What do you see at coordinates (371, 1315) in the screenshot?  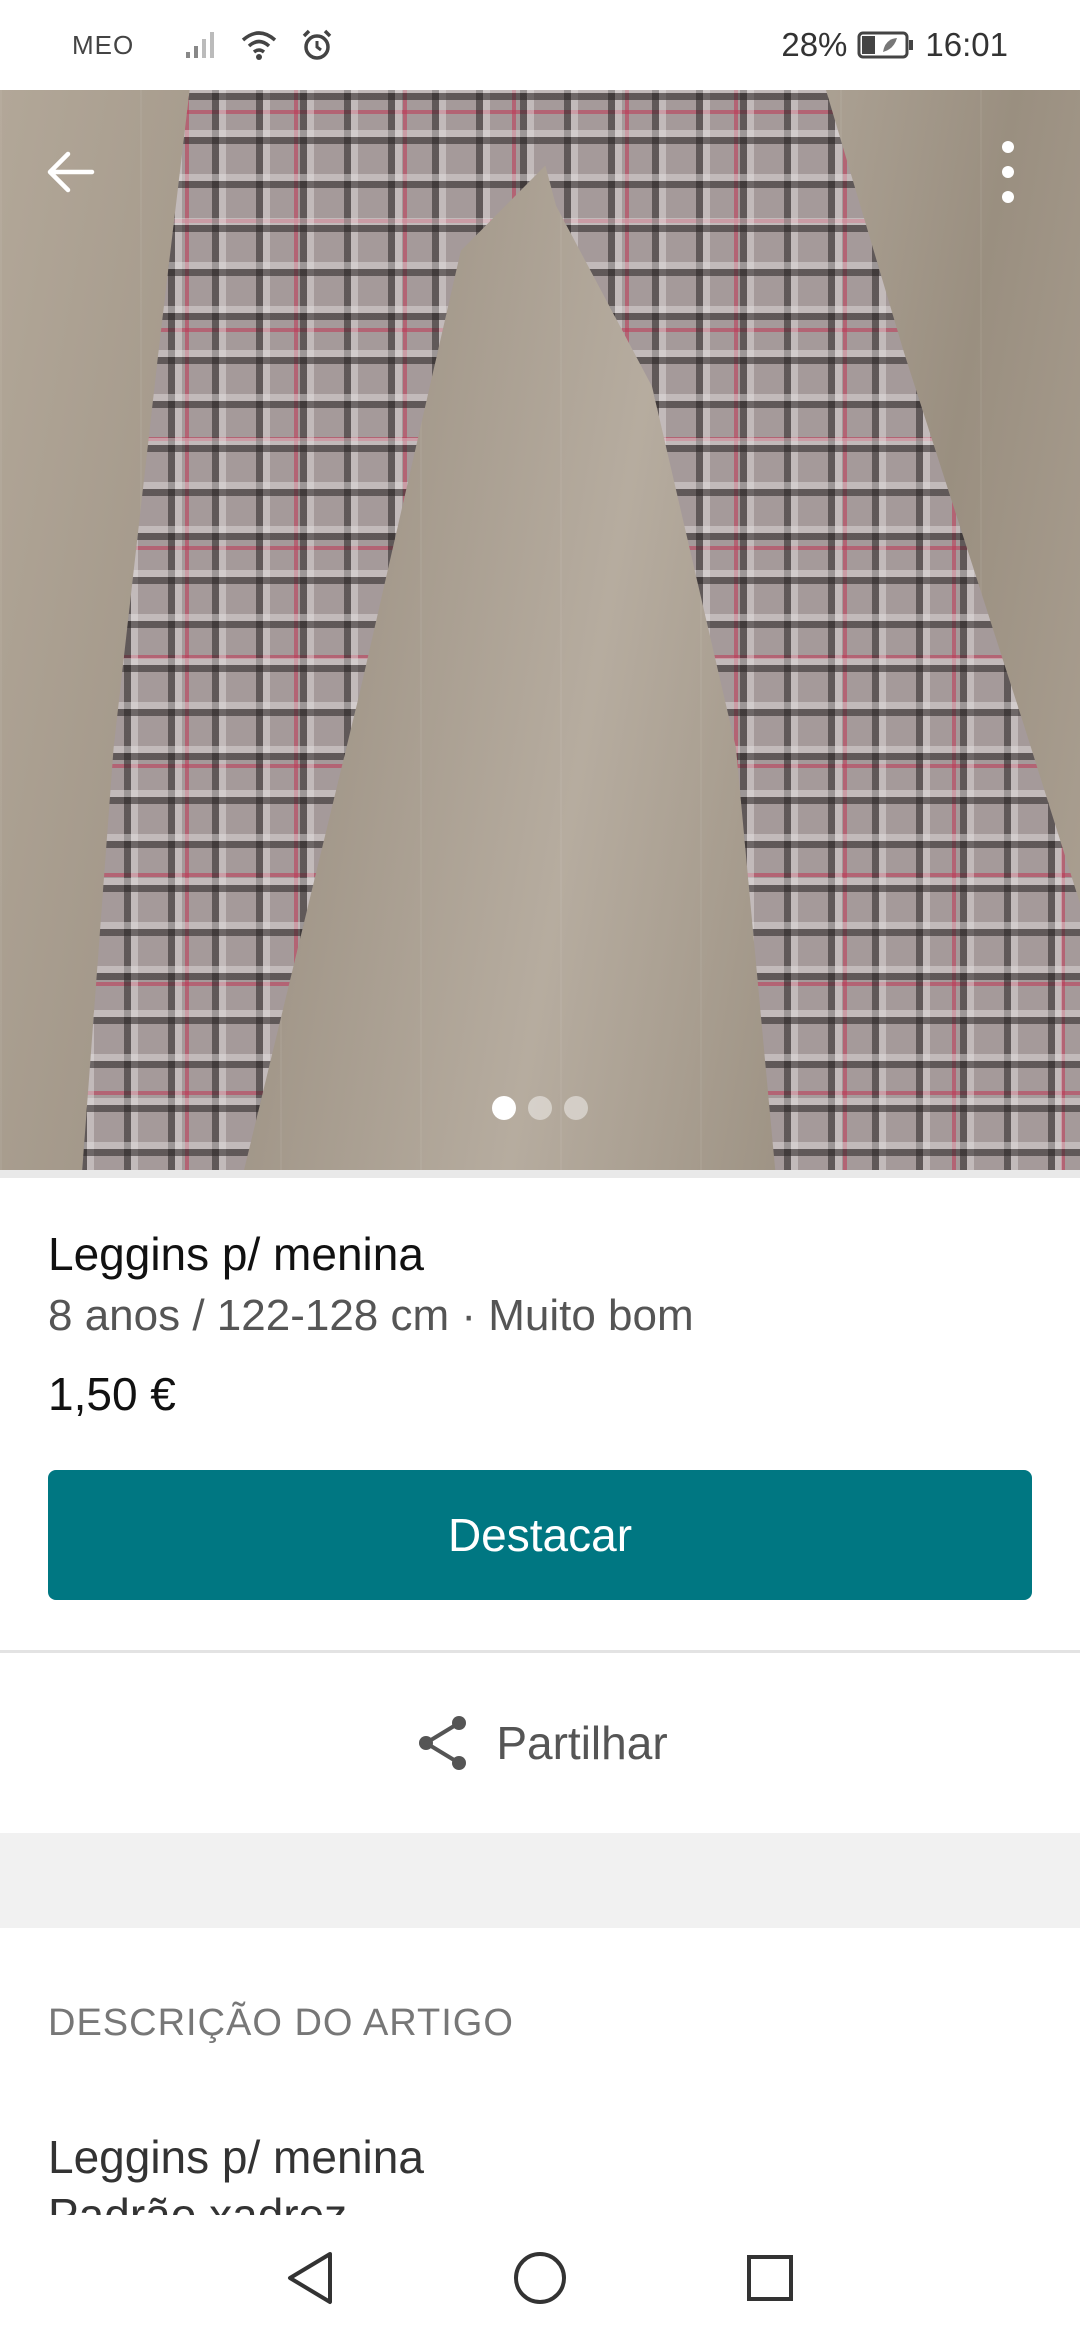 I see `item-subtitle: 8 anos / 122-128 cm · Muito bom` at bounding box center [371, 1315].